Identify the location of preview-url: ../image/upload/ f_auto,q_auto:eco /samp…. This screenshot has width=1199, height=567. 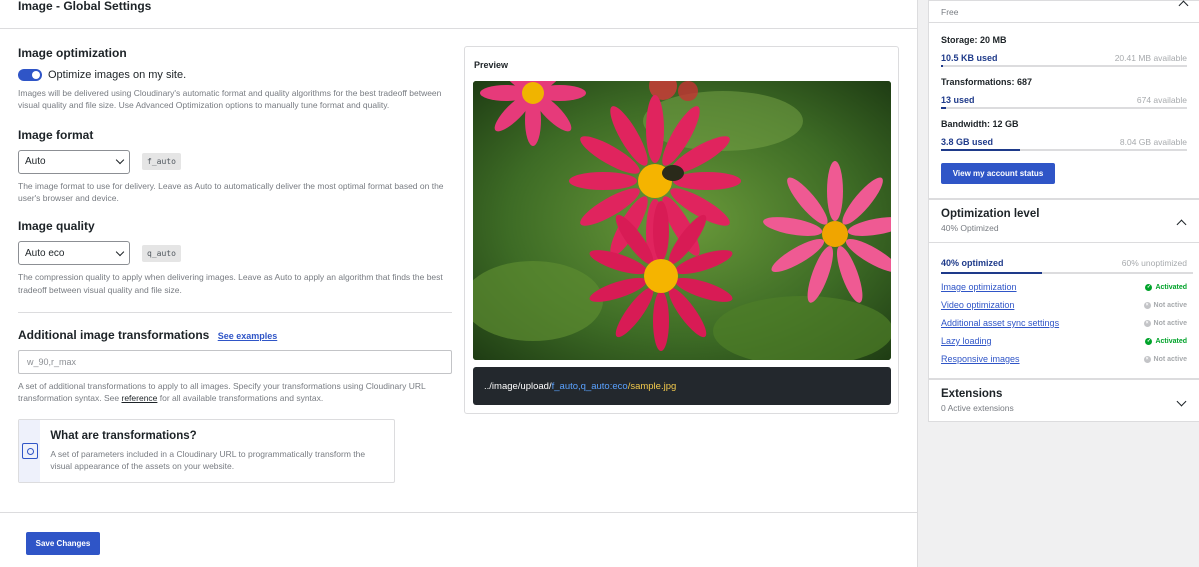
(682, 386).